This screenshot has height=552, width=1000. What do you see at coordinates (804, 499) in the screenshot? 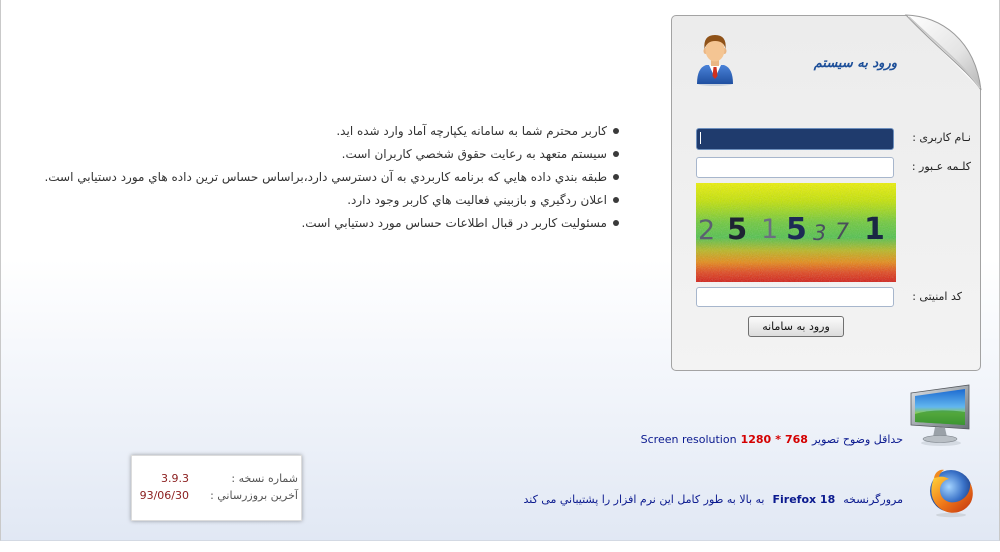
I see `browser-name: Firefox 18` at bounding box center [804, 499].